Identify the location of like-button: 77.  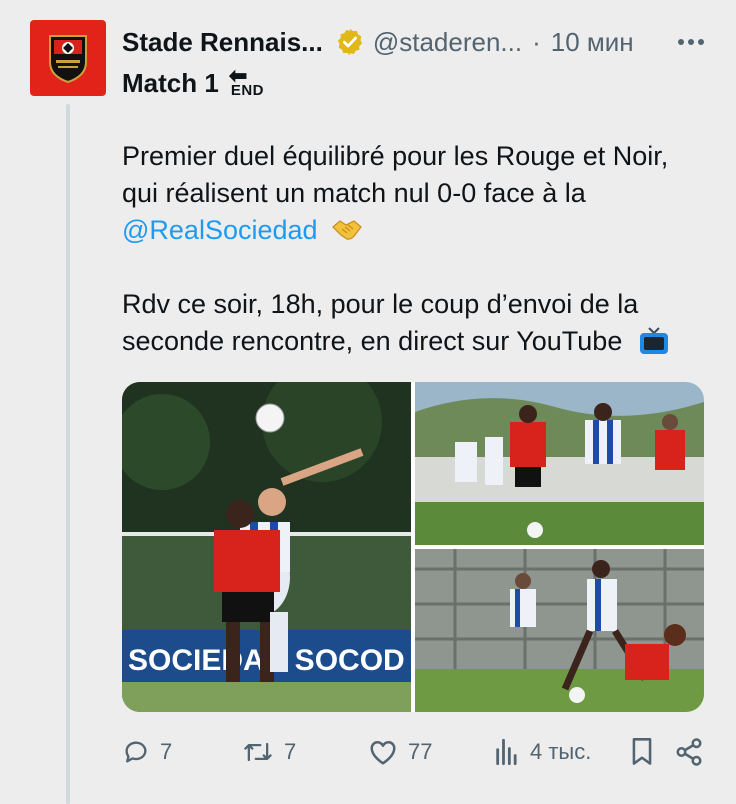
(431, 752).